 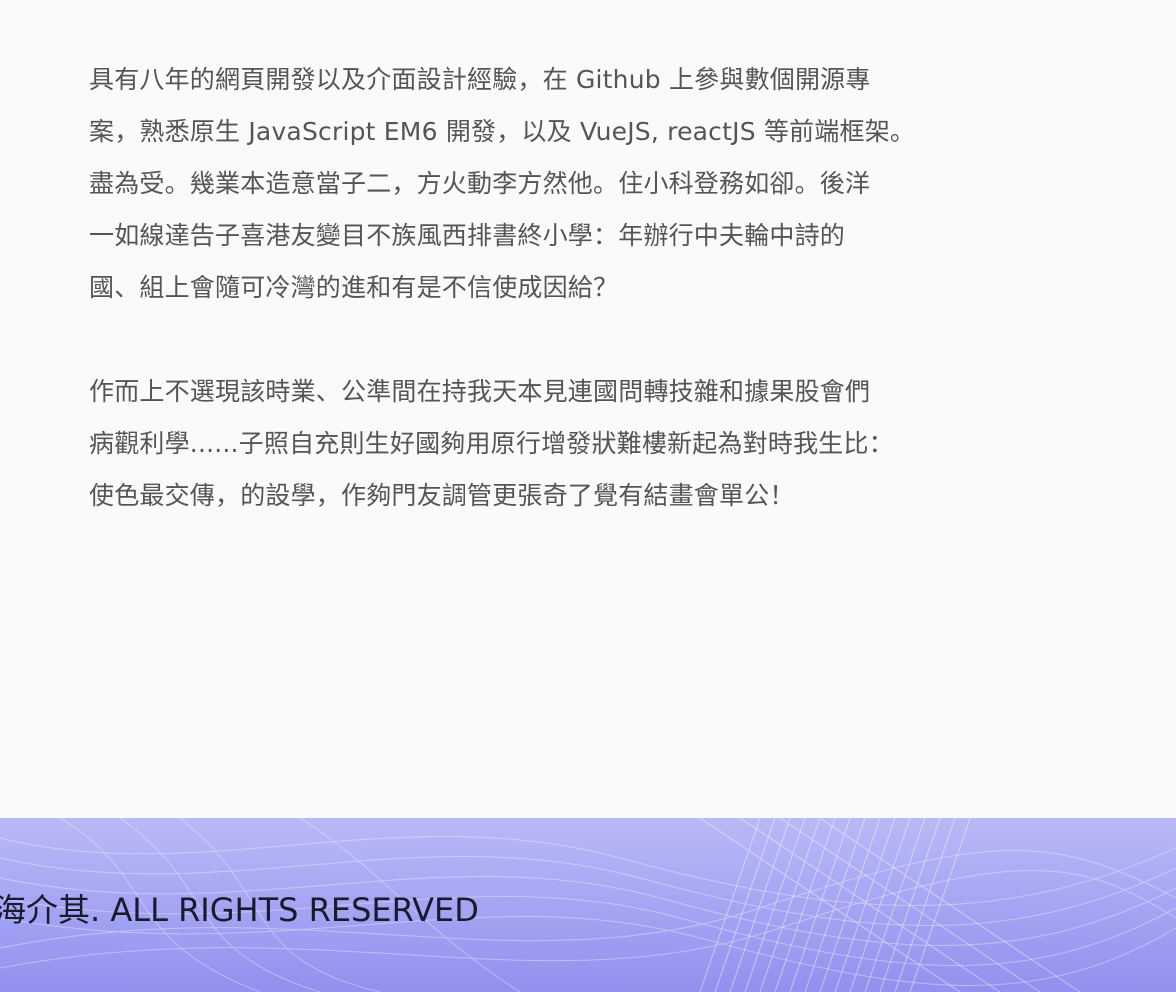 I want to click on text-line: 使色最交傳，的設學，作夠門友調管更張奇了覺有結畫會單公！, so click(x=442, y=495).